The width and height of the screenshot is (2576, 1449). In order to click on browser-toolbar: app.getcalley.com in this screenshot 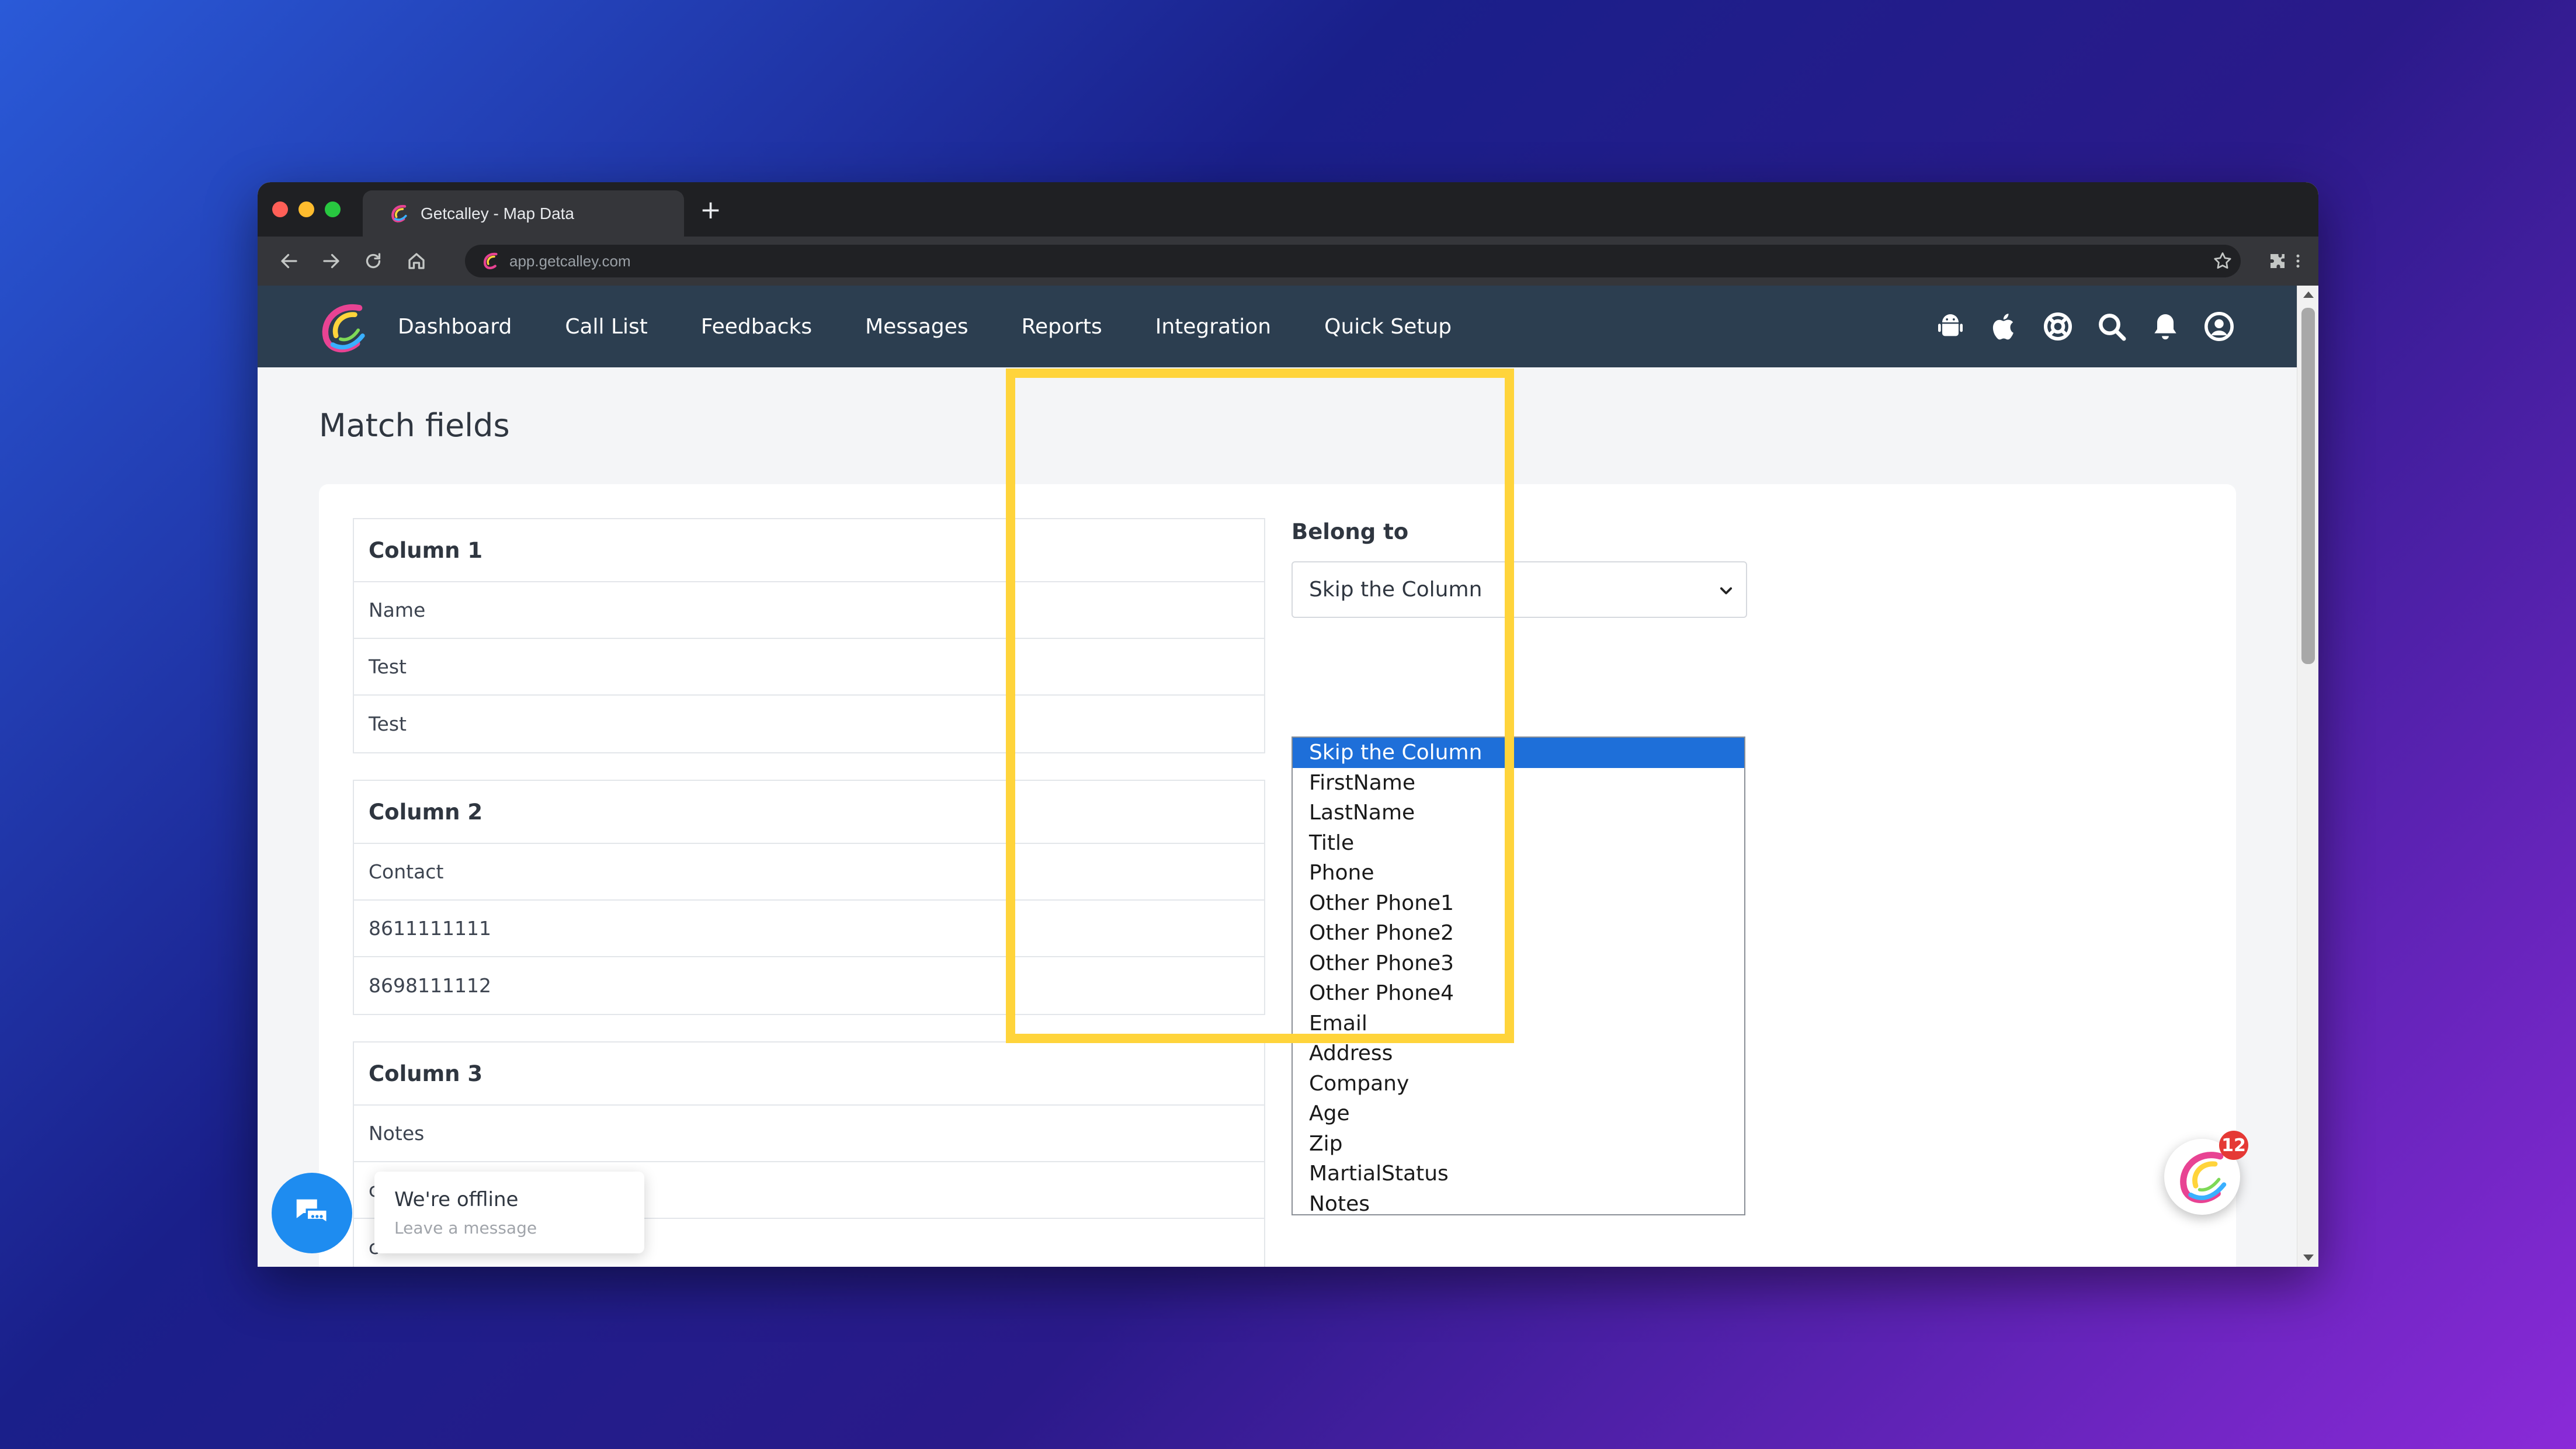, I will do `click(1288, 261)`.